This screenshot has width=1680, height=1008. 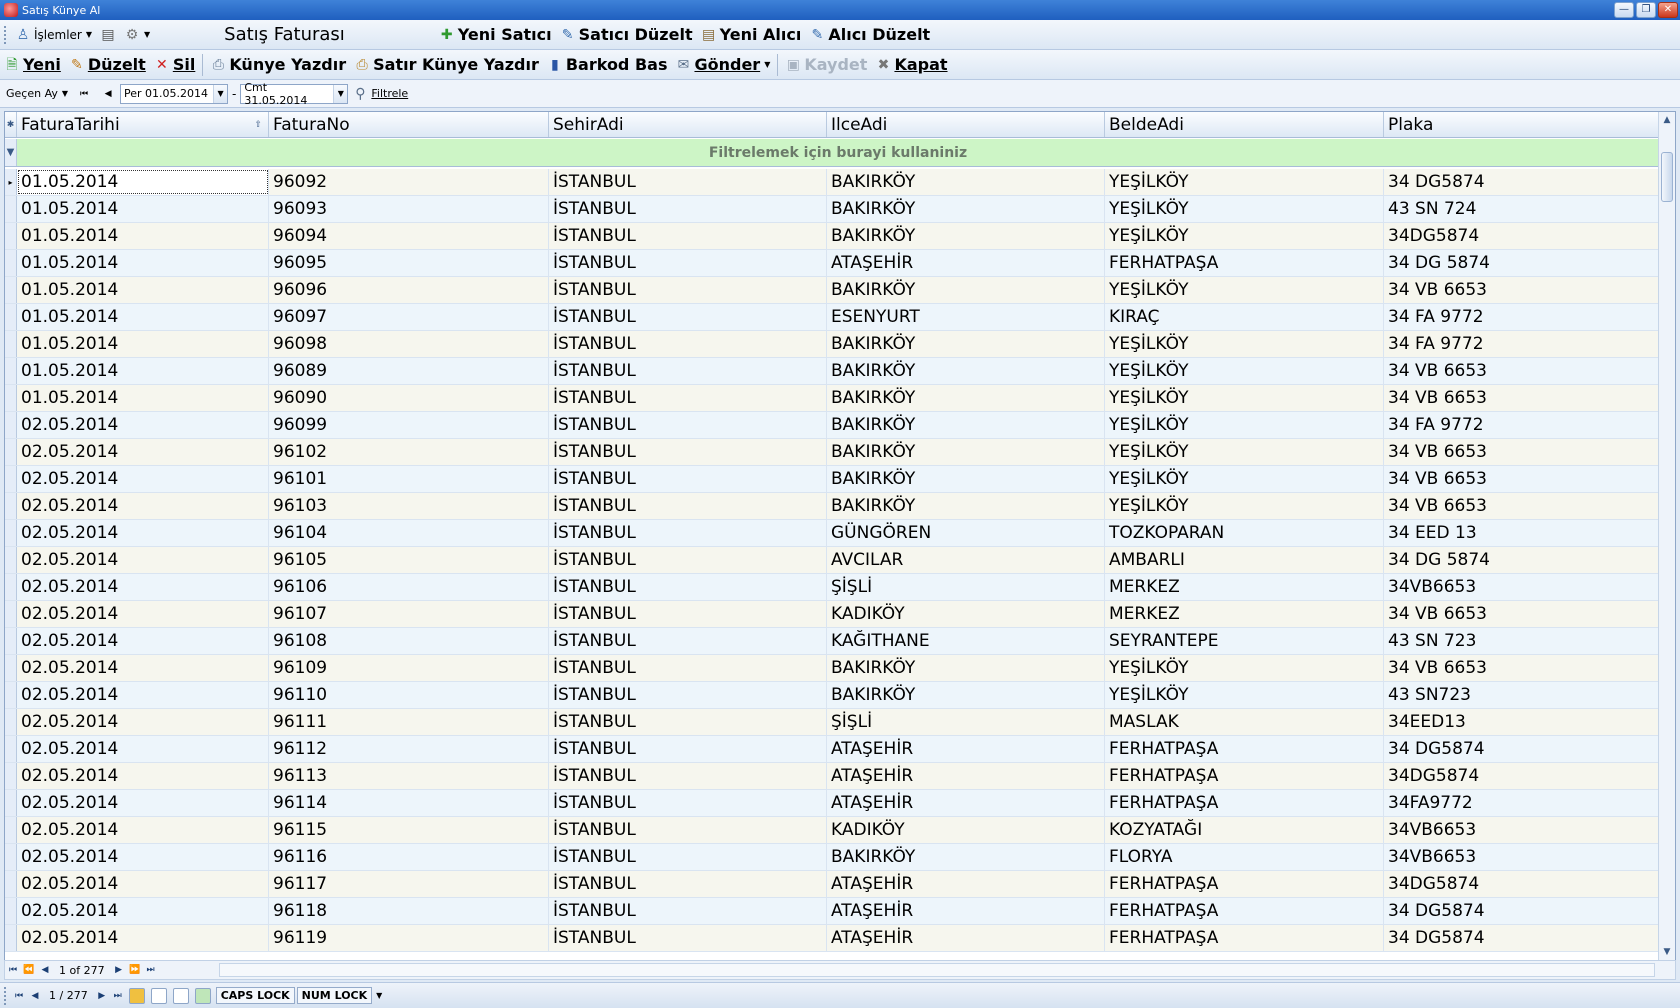 What do you see at coordinates (409, 749) in the screenshot?
I see `table-cell-faturano: 96112` at bounding box center [409, 749].